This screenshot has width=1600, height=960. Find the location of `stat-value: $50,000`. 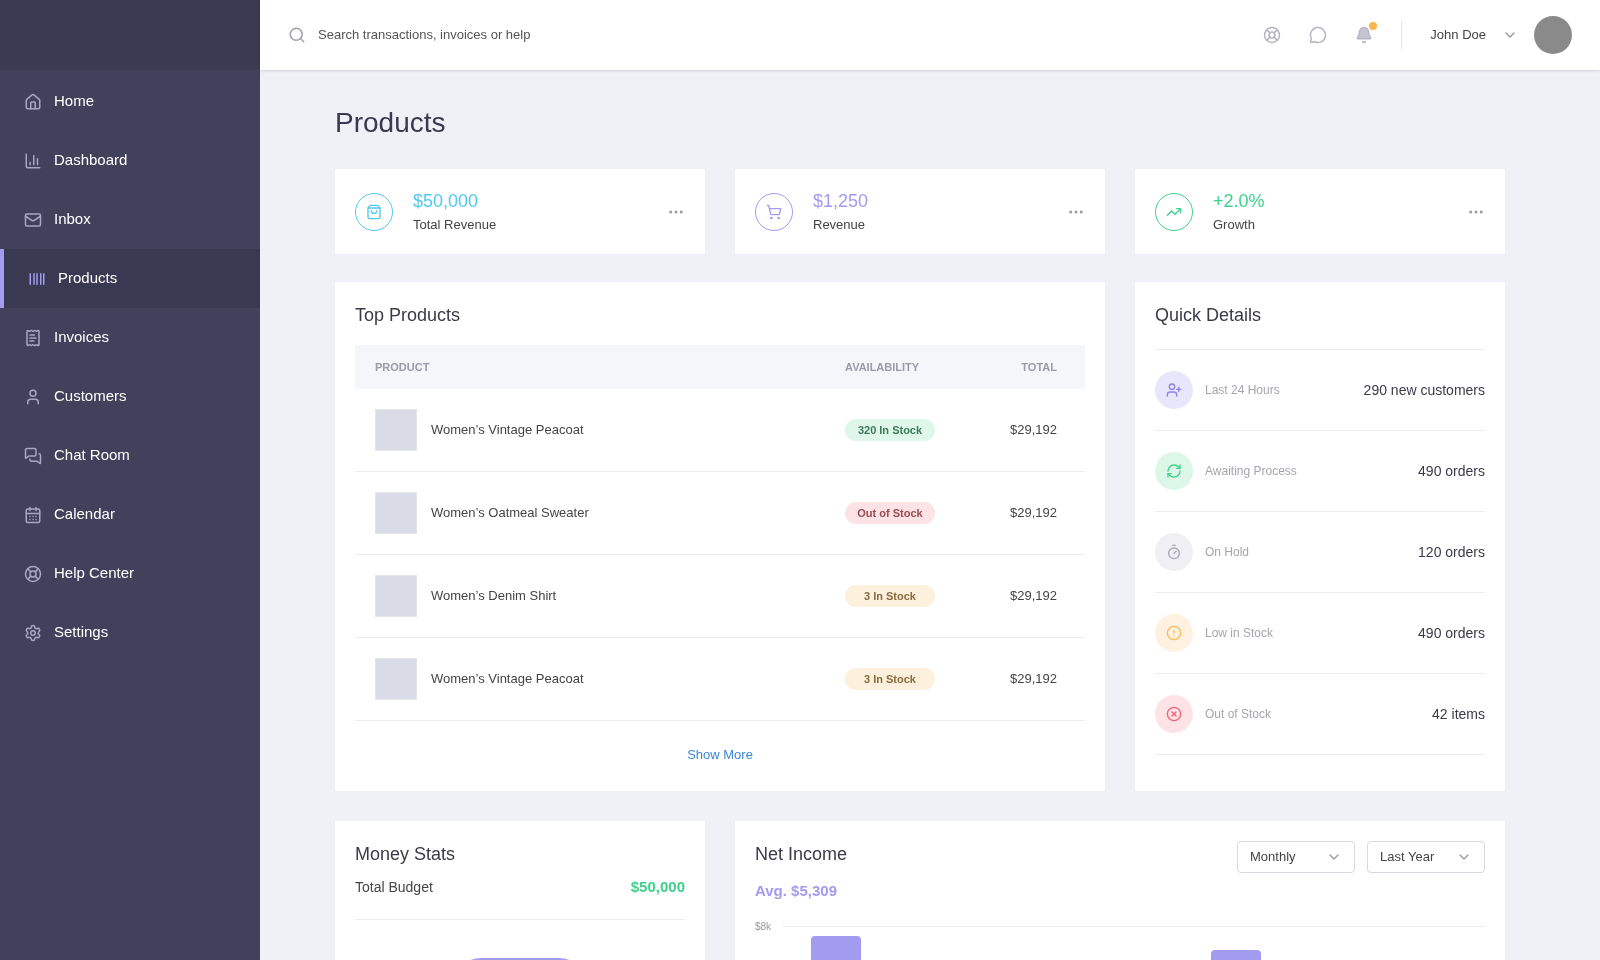

stat-value: $50,000 is located at coordinates (446, 202).